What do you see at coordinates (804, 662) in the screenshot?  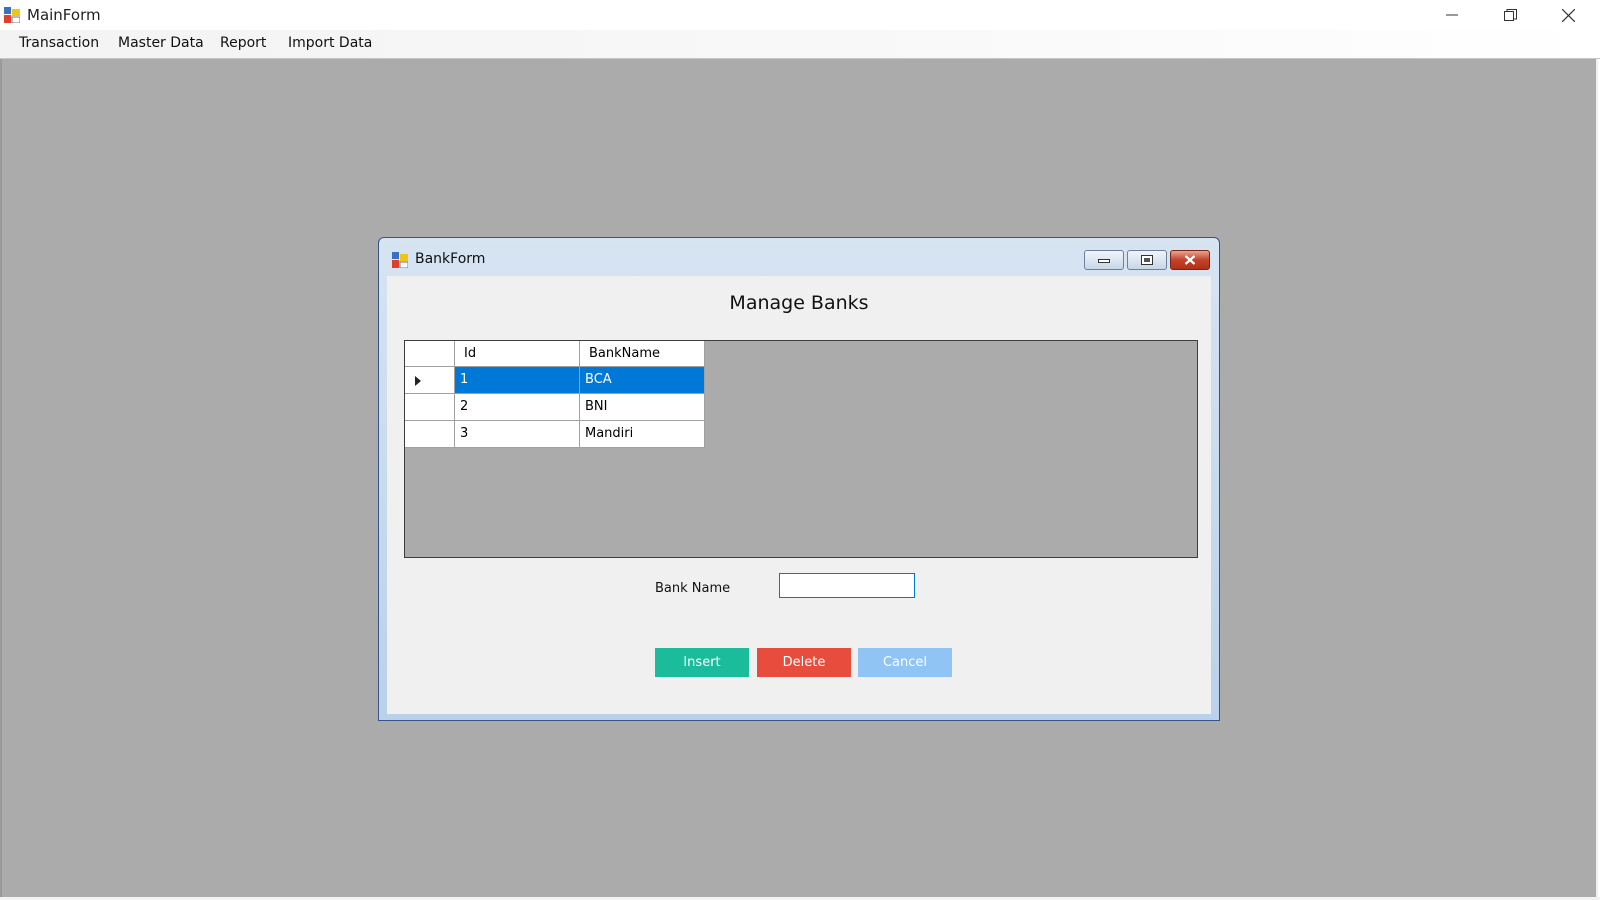 I see `delete-button: Delete` at bounding box center [804, 662].